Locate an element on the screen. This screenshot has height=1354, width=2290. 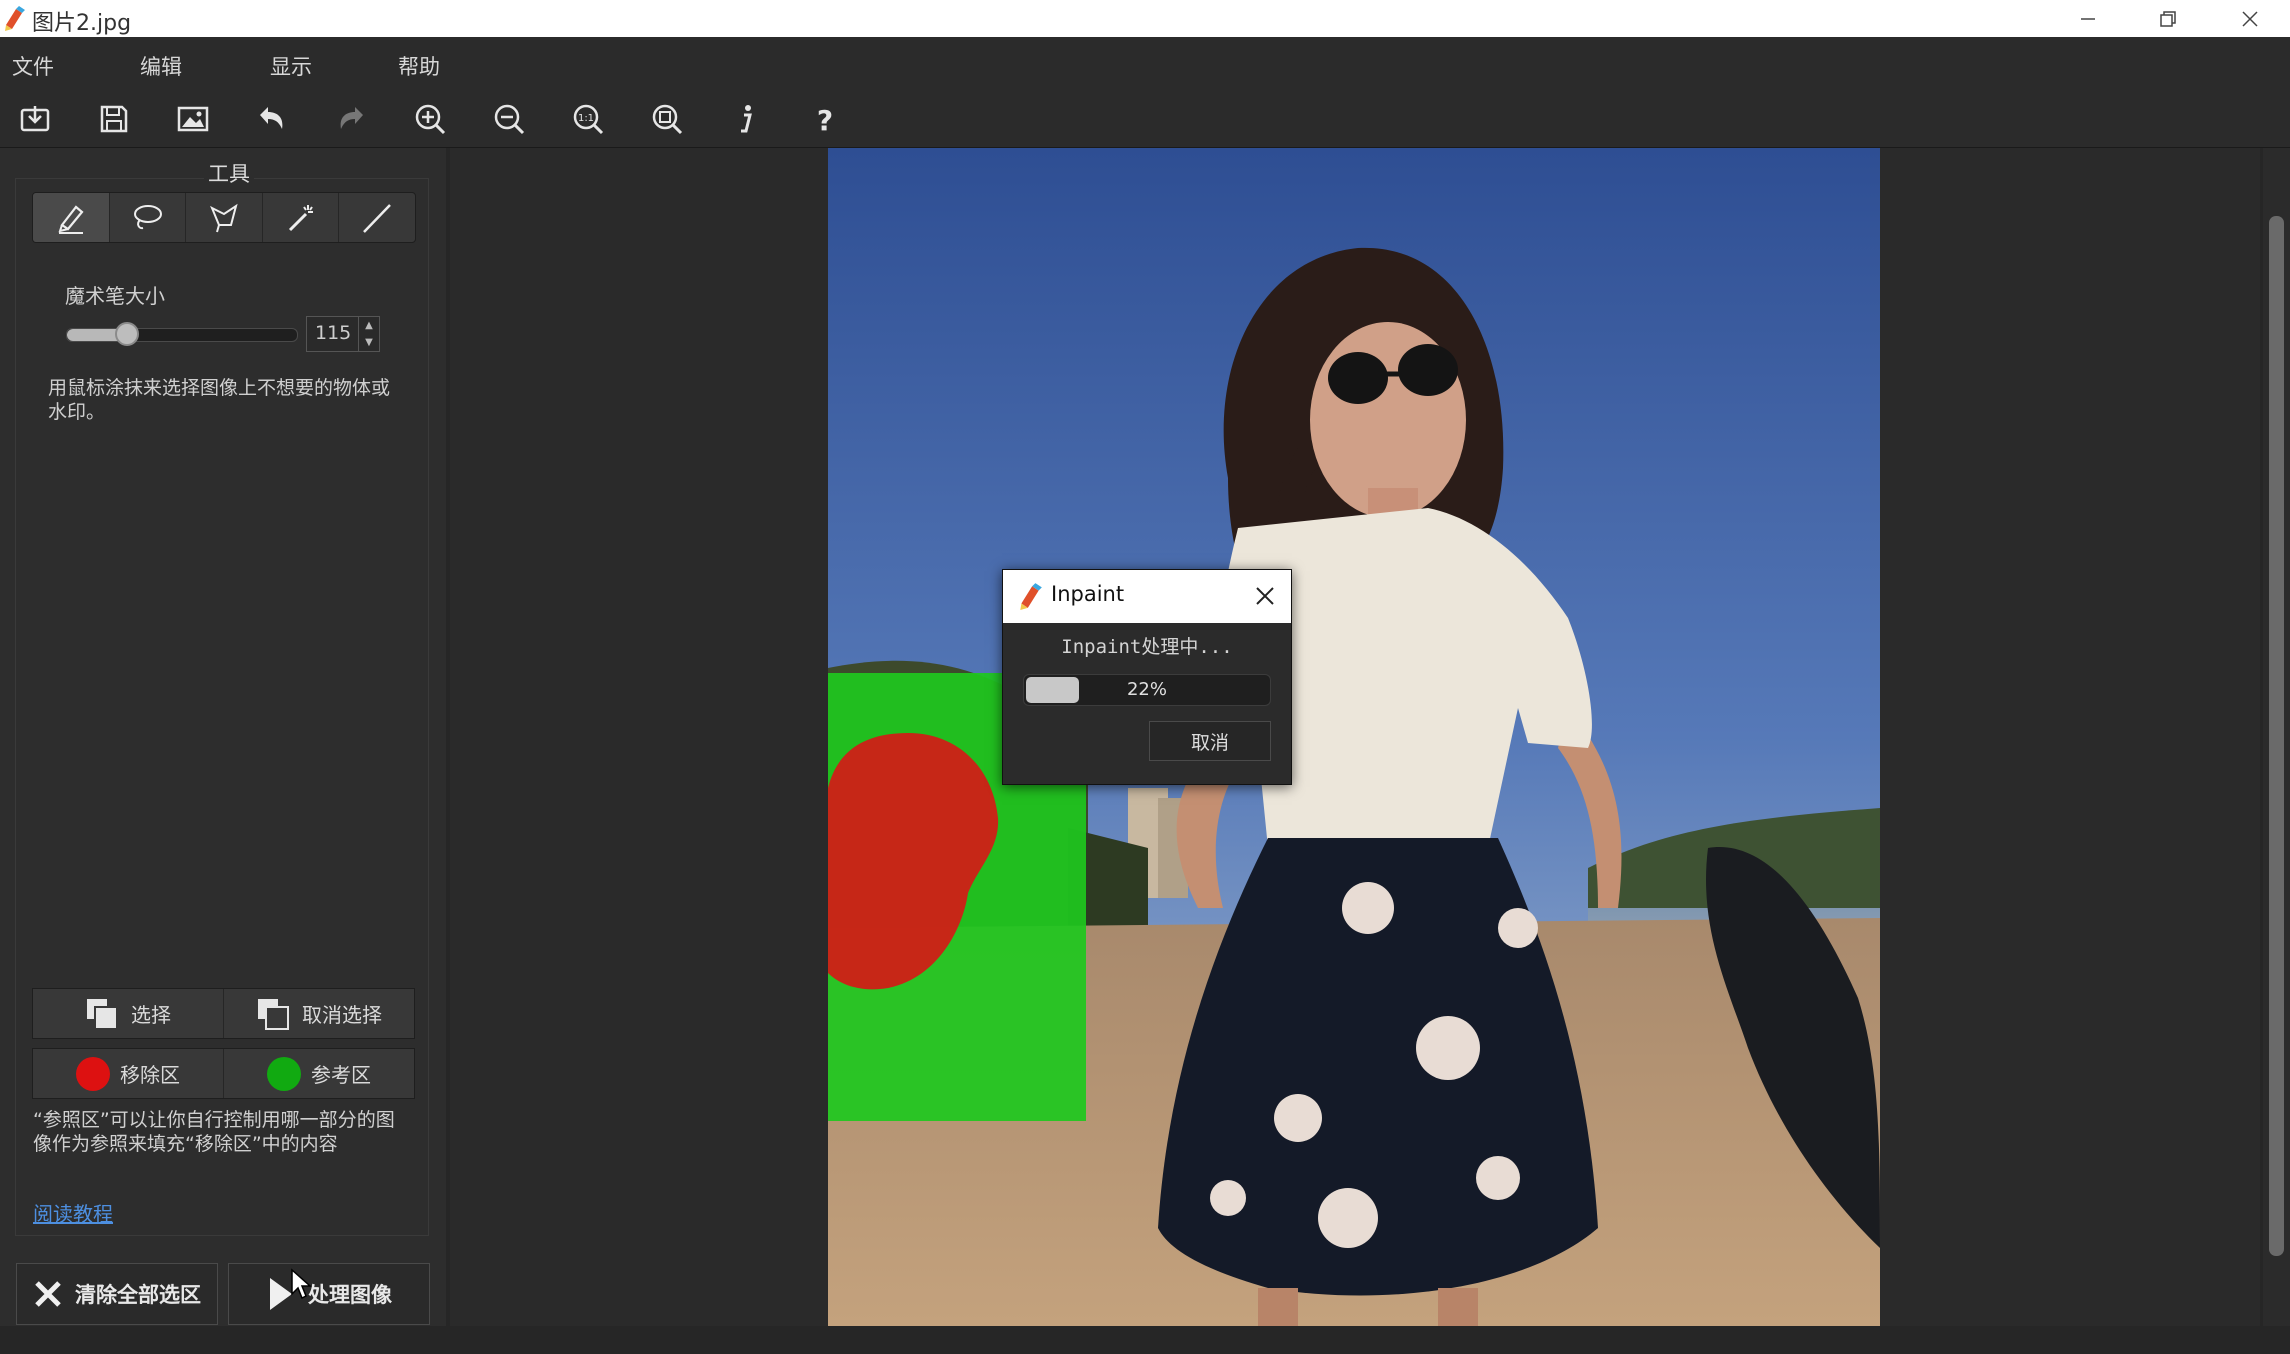
inpaint-progress-dialog: Inpaint Inpaint处理中... 22% 取消 is located at coordinates (1147, 677).